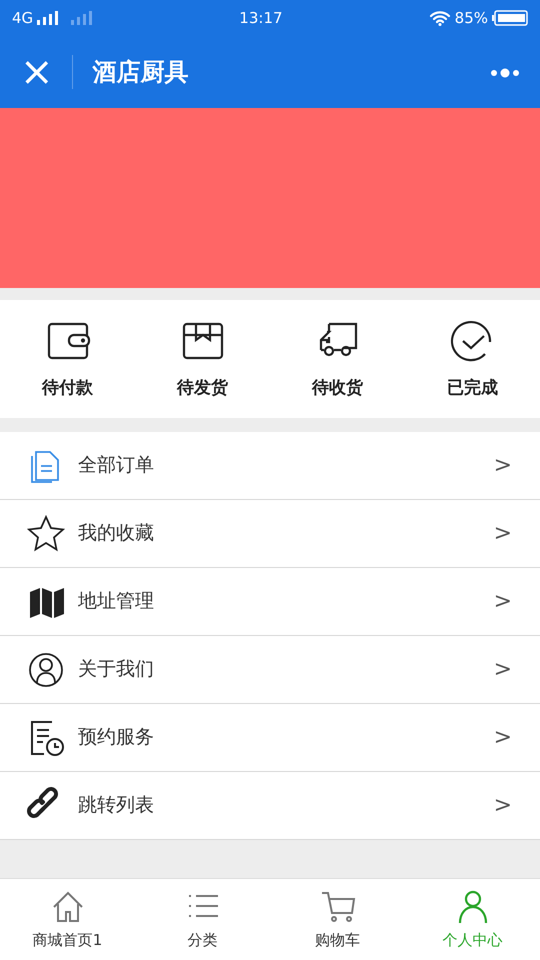 Image resolution: width=540 pixels, height=960 pixels. What do you see at coordinates (36, 72) in the screenshot?
I see `close-button: ×` at bounding box center [36, 72].